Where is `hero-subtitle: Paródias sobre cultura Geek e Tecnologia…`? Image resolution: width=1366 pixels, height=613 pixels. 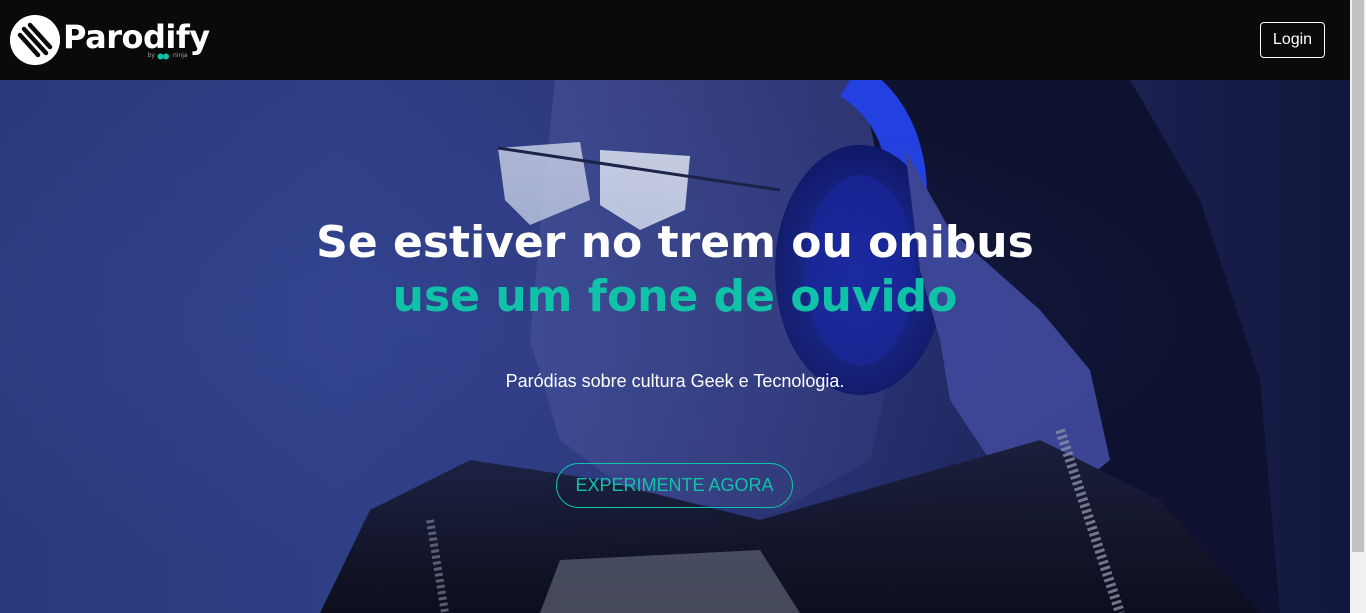
hero-subtitle: Paródias sobre cultura Geek e Tecnologia… is located at coordinates (675, 381).